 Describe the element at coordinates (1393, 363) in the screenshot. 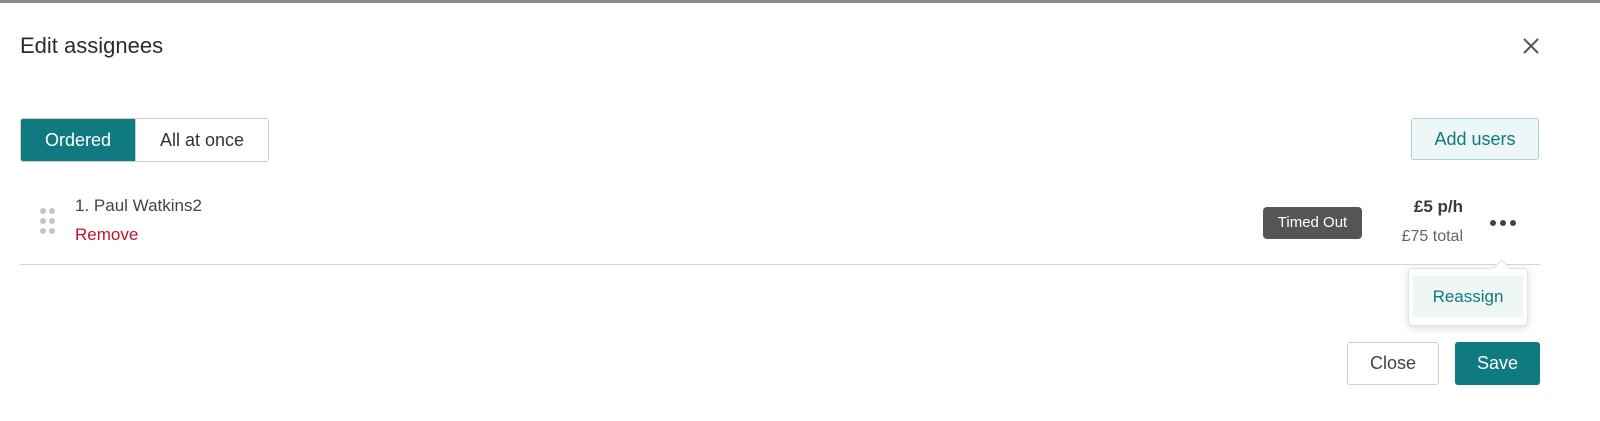

I see `close-button: Close` at that location.